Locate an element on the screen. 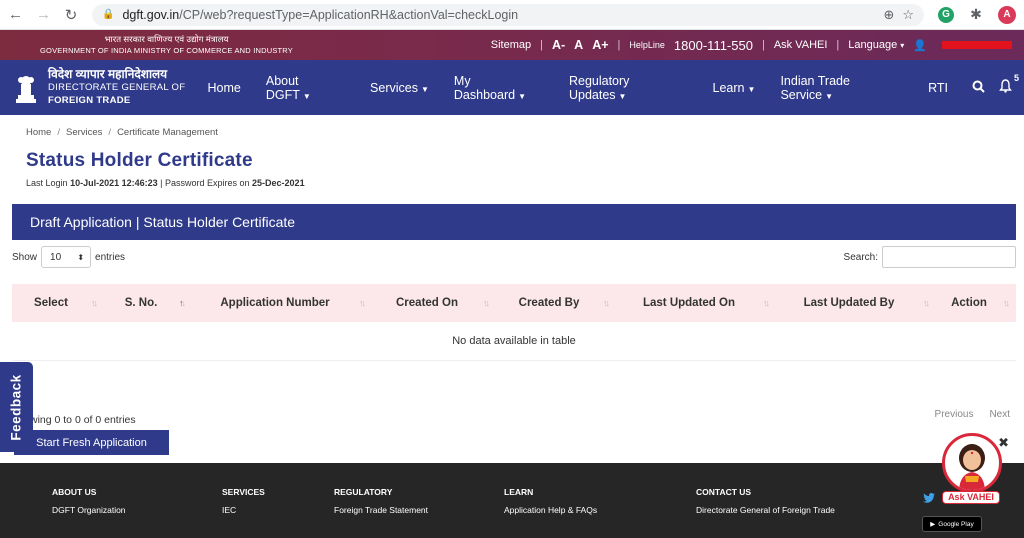  logo-line-3: FOREIGN TRADE is located at coordinates (89, 100).